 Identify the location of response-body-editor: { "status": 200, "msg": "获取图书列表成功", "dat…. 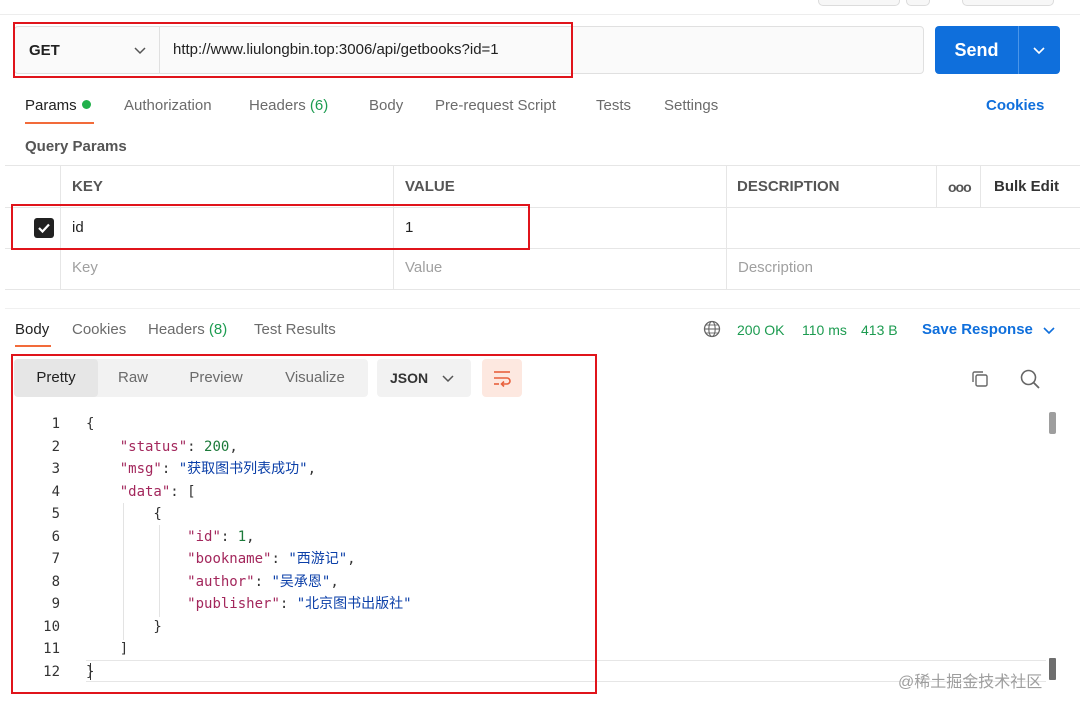
(249, 548).